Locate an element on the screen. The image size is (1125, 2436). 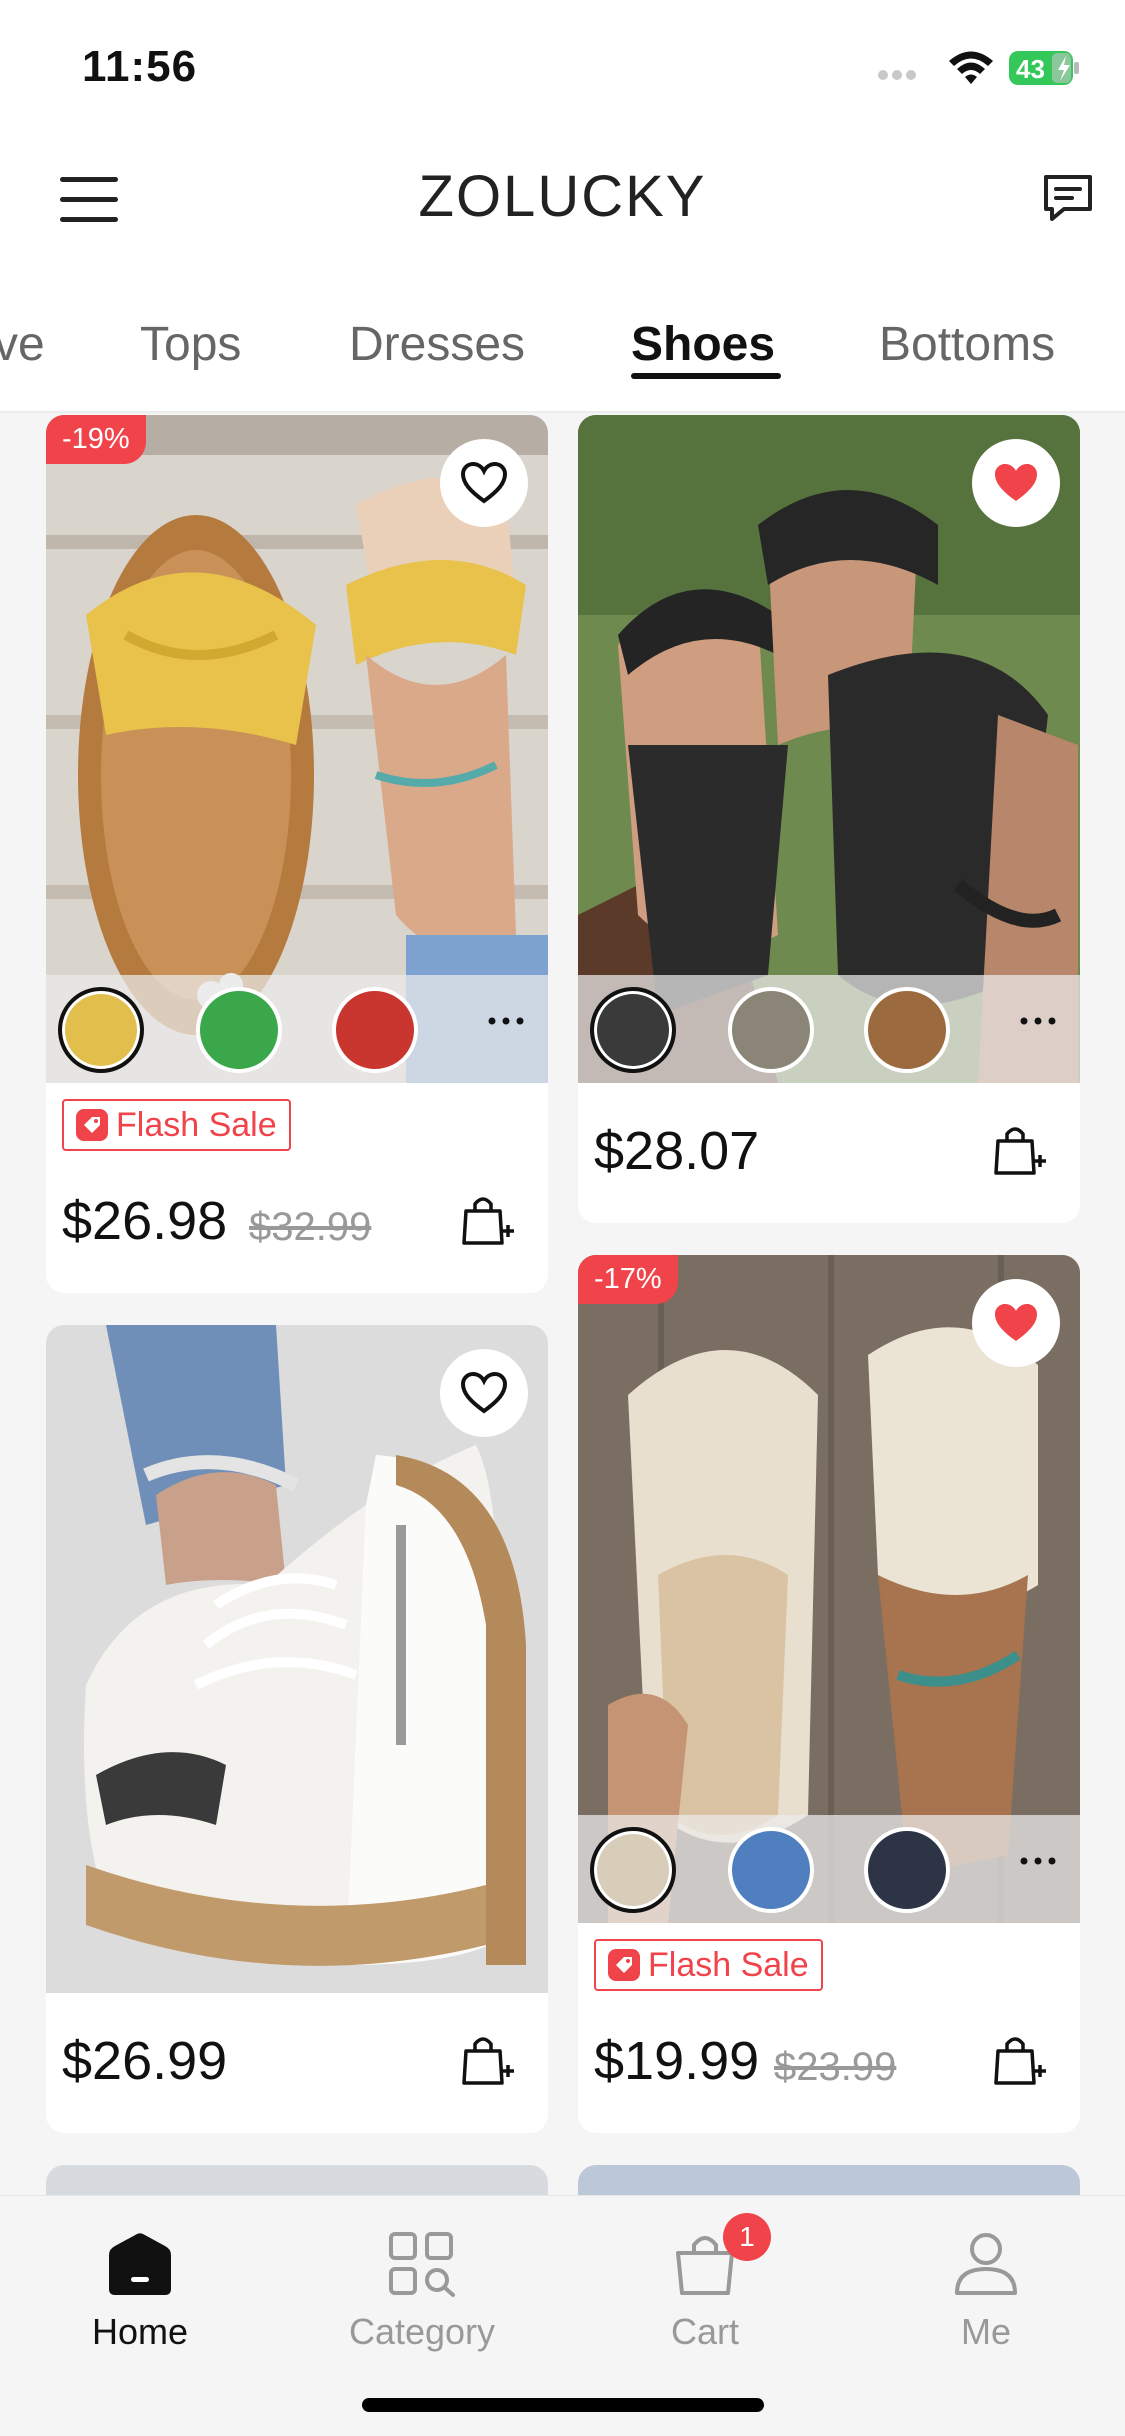
nav-category: Category is located at coordinates (422, 2292).